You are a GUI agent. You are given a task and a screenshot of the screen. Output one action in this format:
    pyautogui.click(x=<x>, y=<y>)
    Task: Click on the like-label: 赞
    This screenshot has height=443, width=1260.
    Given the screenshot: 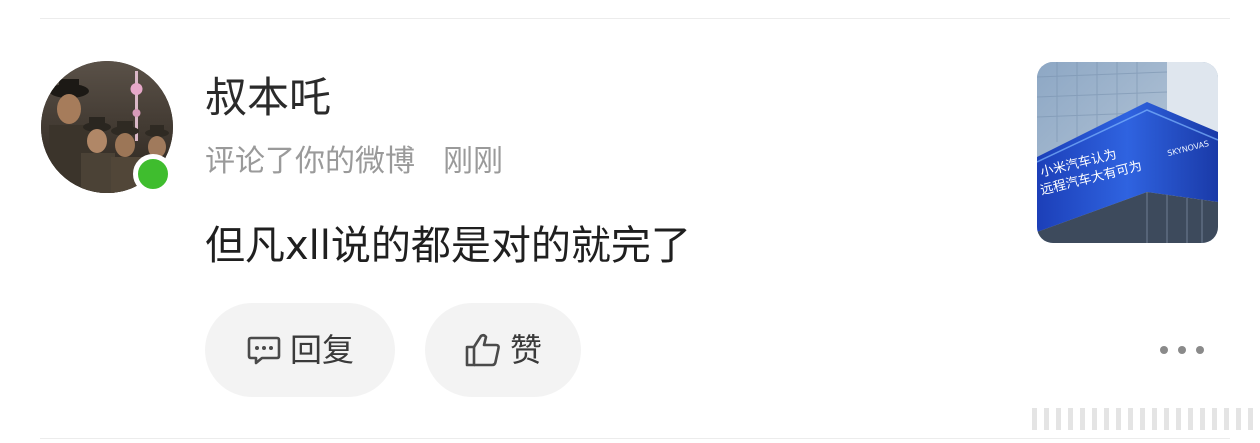 What is the action you would take?
    pyautogui.click(x=525, y=350)
    